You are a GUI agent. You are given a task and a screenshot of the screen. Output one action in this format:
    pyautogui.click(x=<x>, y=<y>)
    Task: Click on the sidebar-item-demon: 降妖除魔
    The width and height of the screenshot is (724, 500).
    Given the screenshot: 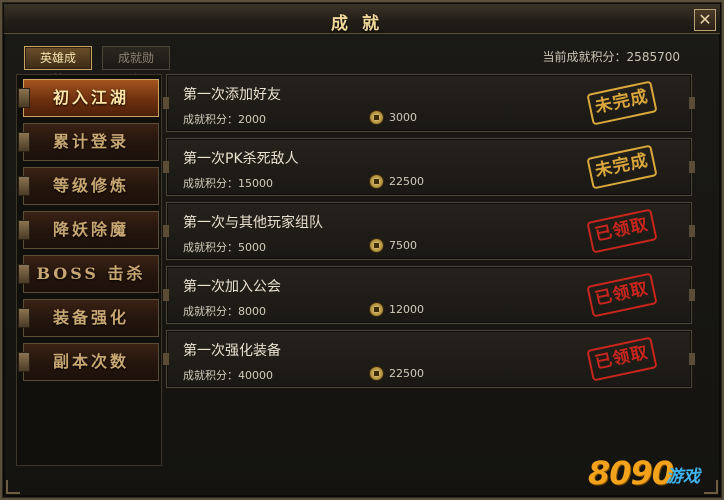 What is the action you would take?
    pyautogui.click(x=88, y=230)
    